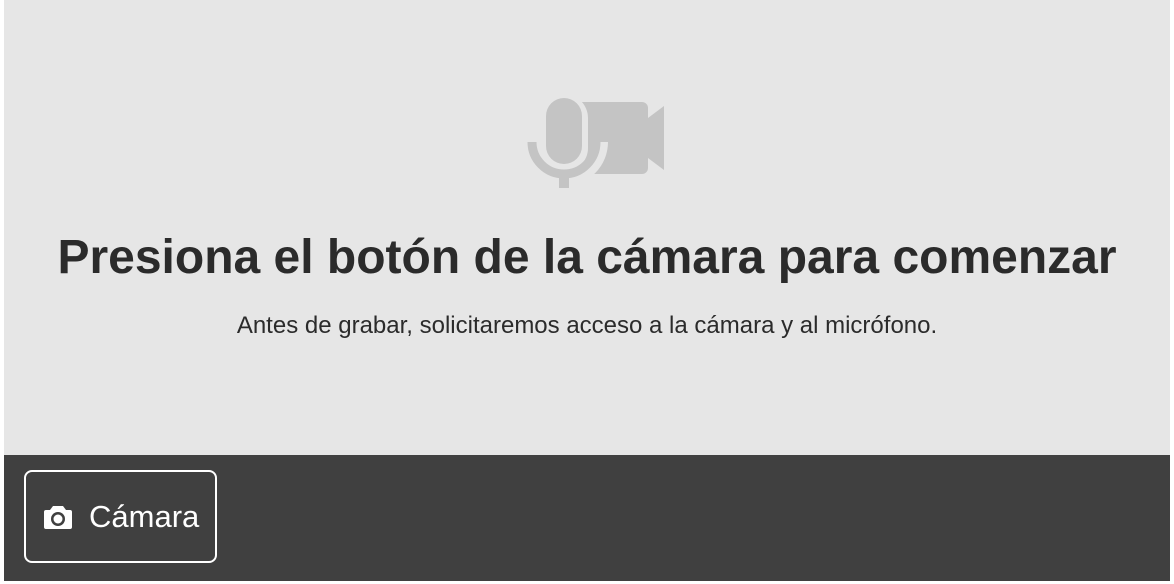  Describe the element at coordinates (593, 141) in the screenshot. I see `mic-video-icon` at that location.